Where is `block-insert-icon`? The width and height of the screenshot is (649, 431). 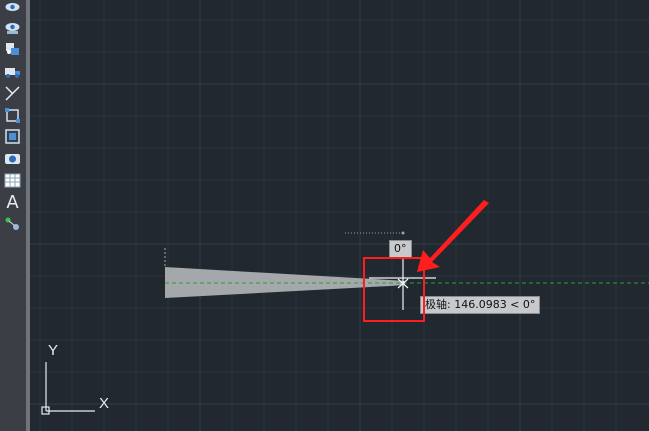 block-insert-icon is located at coordinates (12, 48).